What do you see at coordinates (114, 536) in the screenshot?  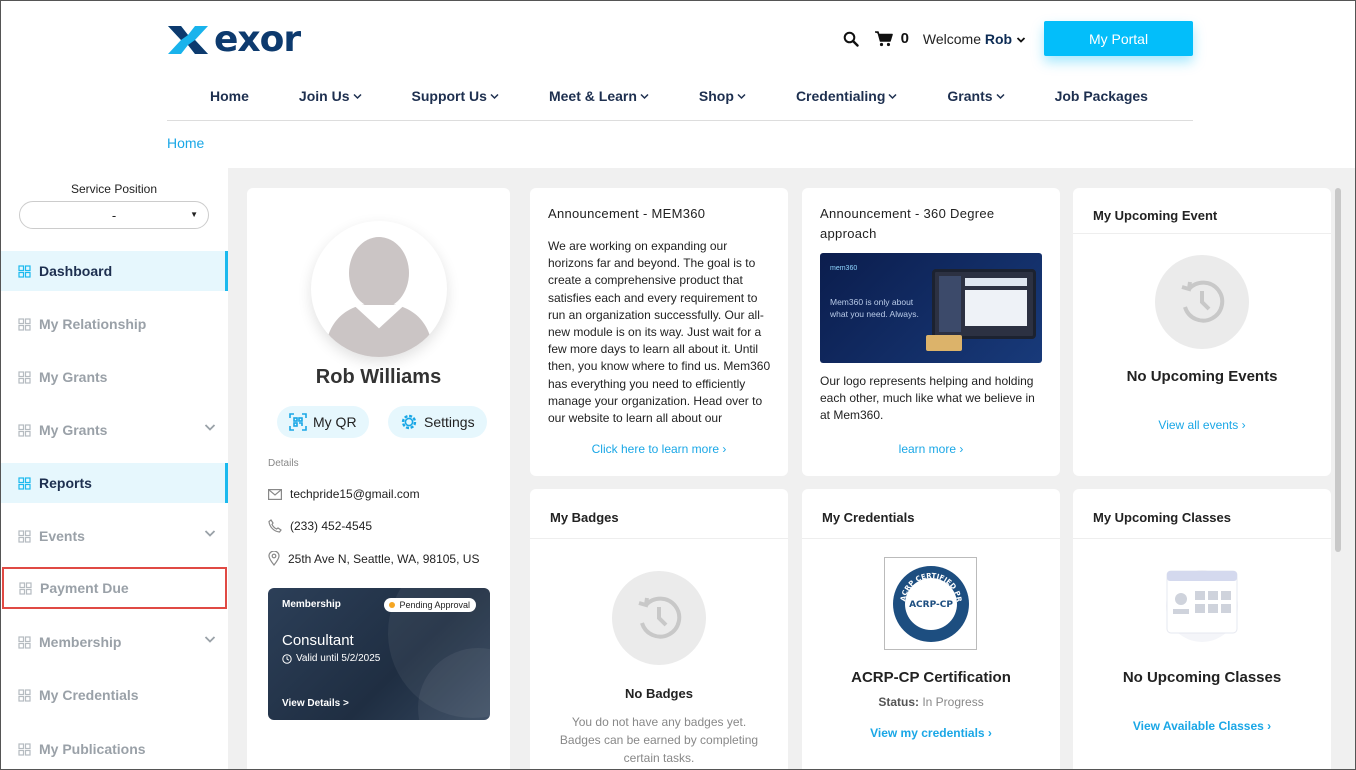 I see `sidebar-item-events: Events` at bounding box center [114, 536].